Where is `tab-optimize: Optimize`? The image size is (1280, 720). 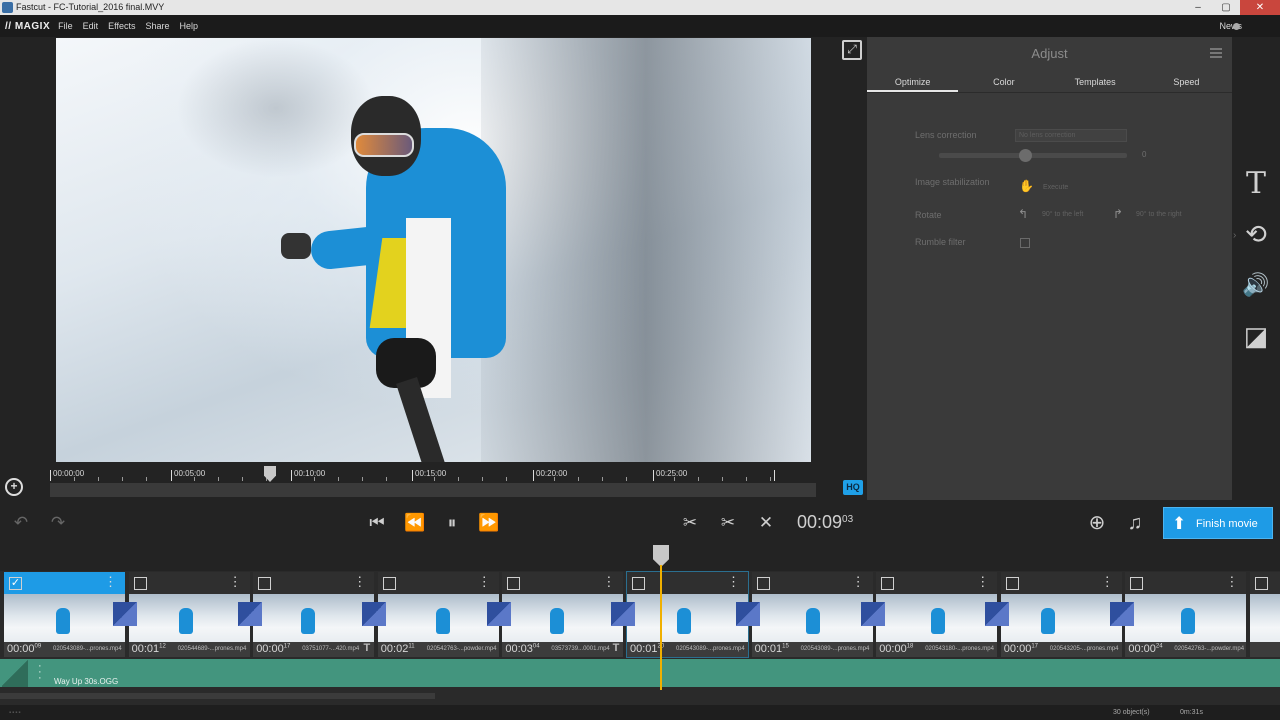
tab-optimize: Optimize is located at coordinates (913, 82).